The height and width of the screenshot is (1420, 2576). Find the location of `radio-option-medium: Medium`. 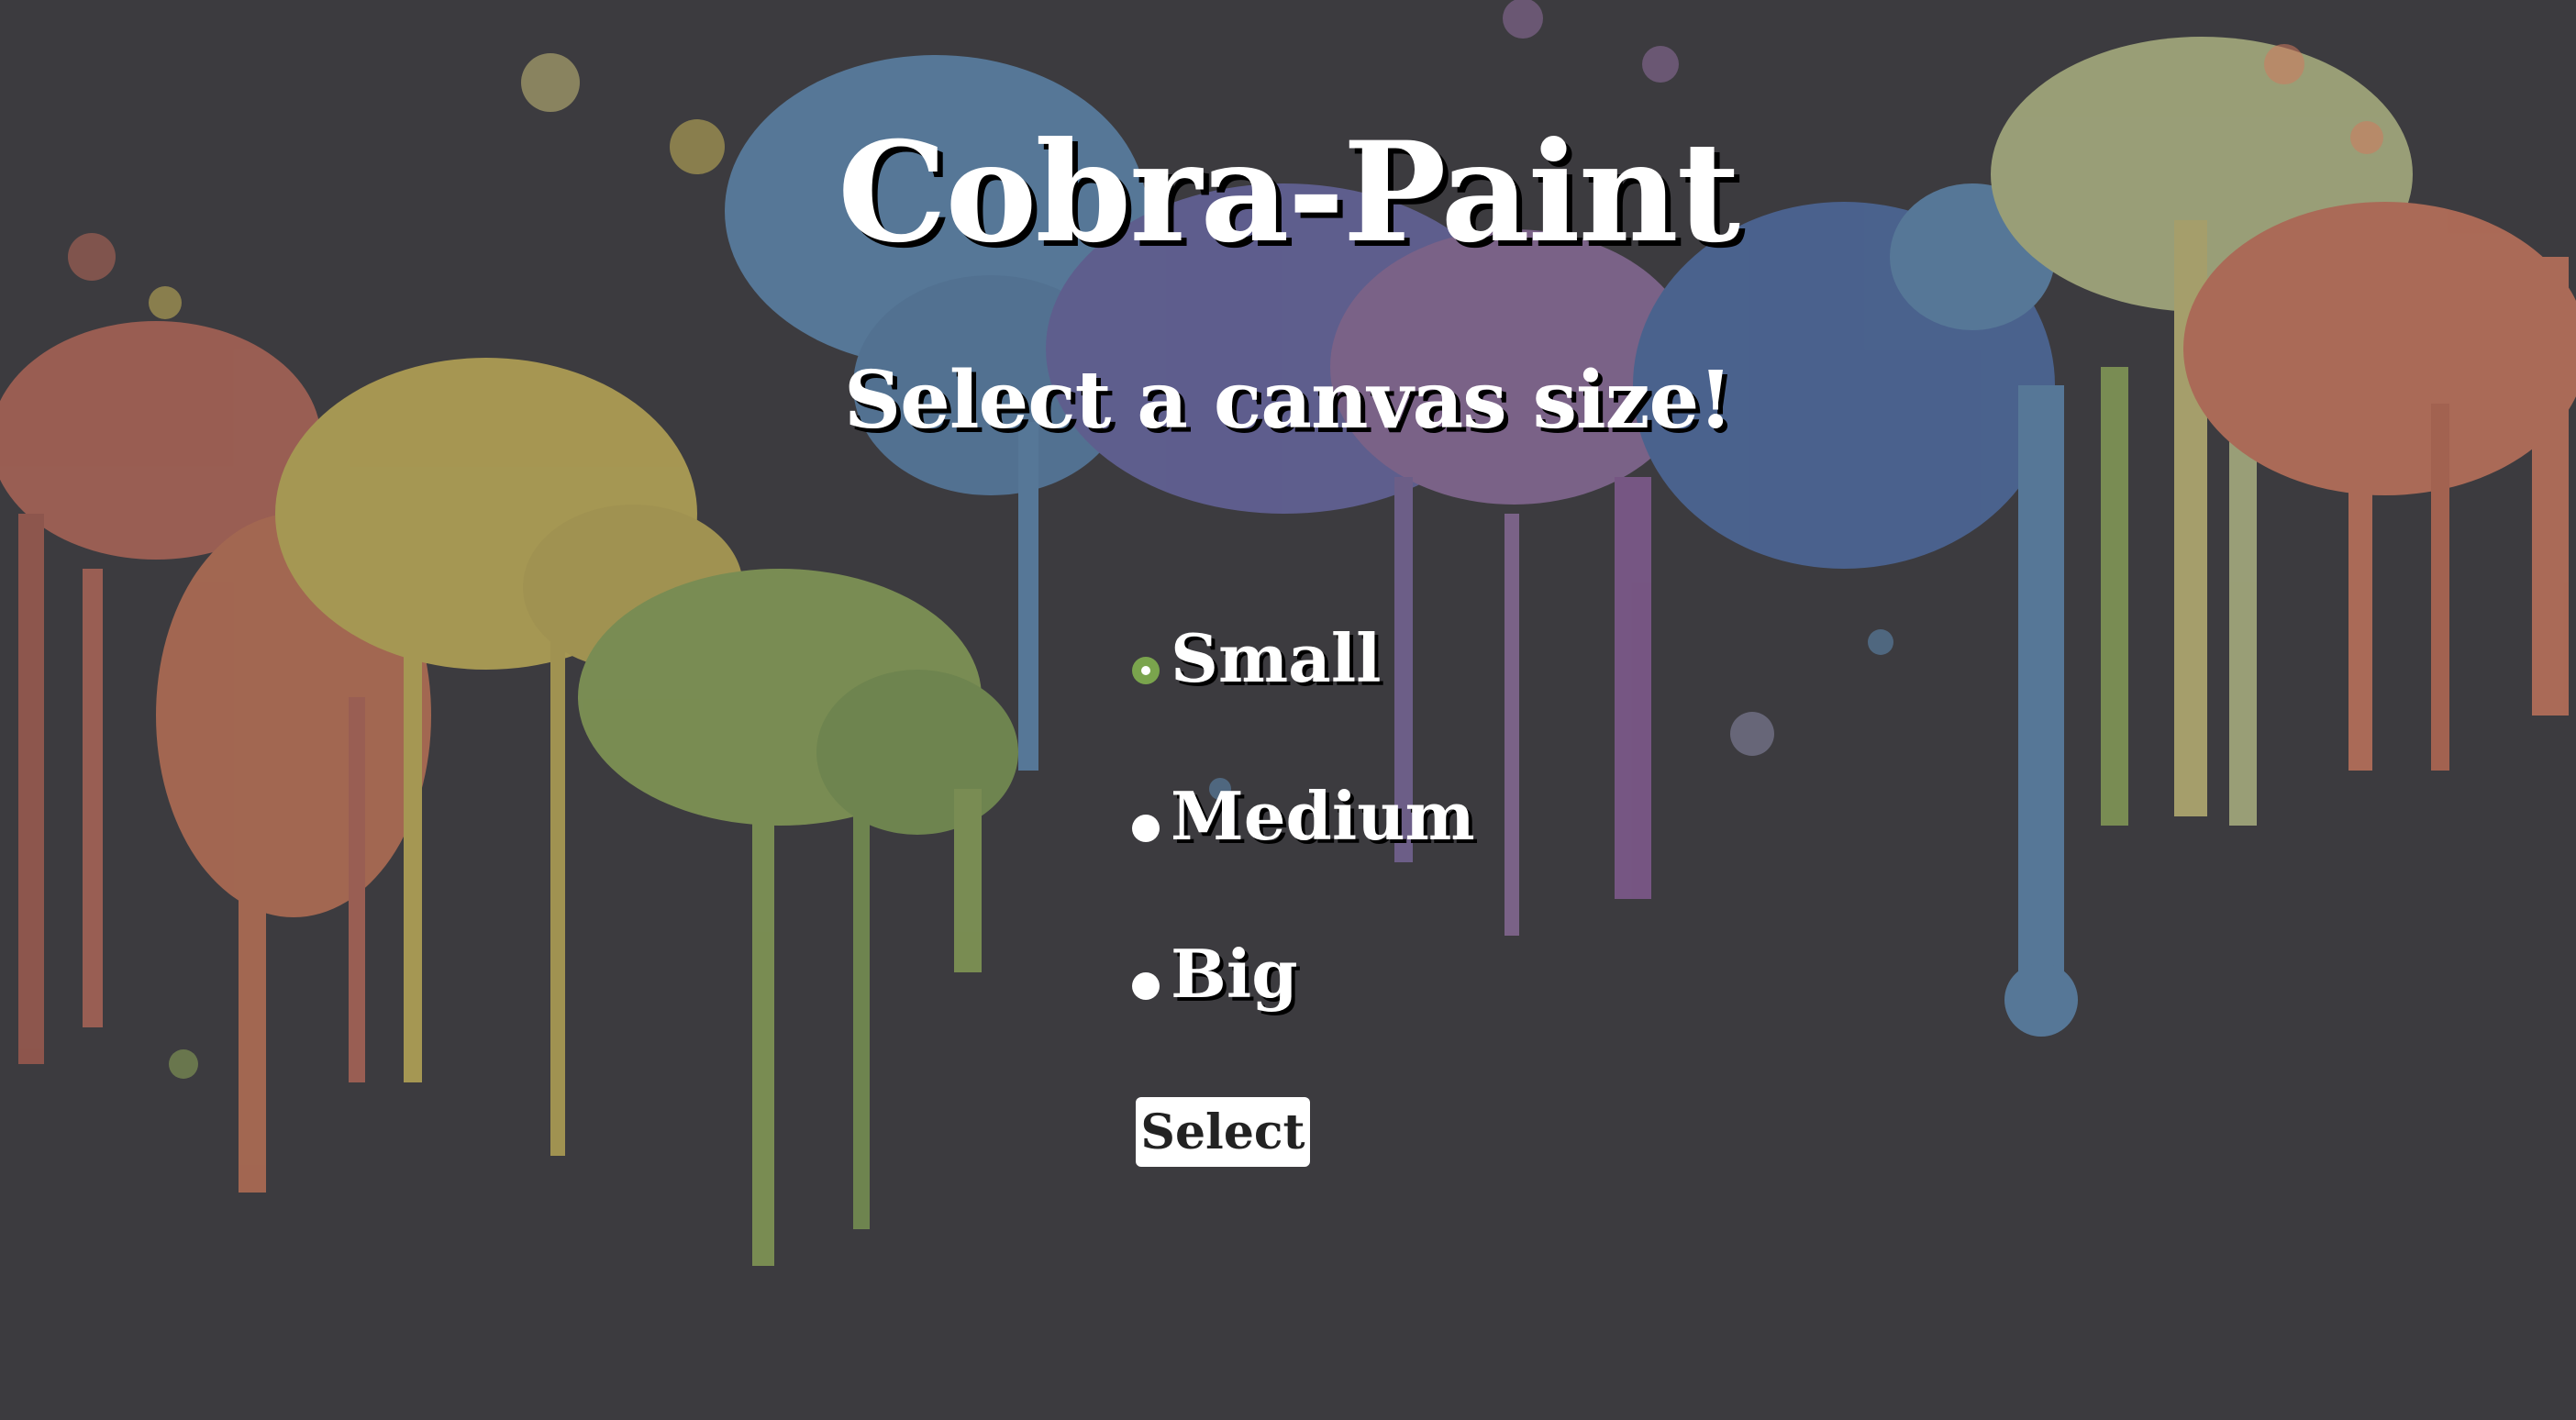

radio-option-medium: Medium is located at coordinates (1303, 817).